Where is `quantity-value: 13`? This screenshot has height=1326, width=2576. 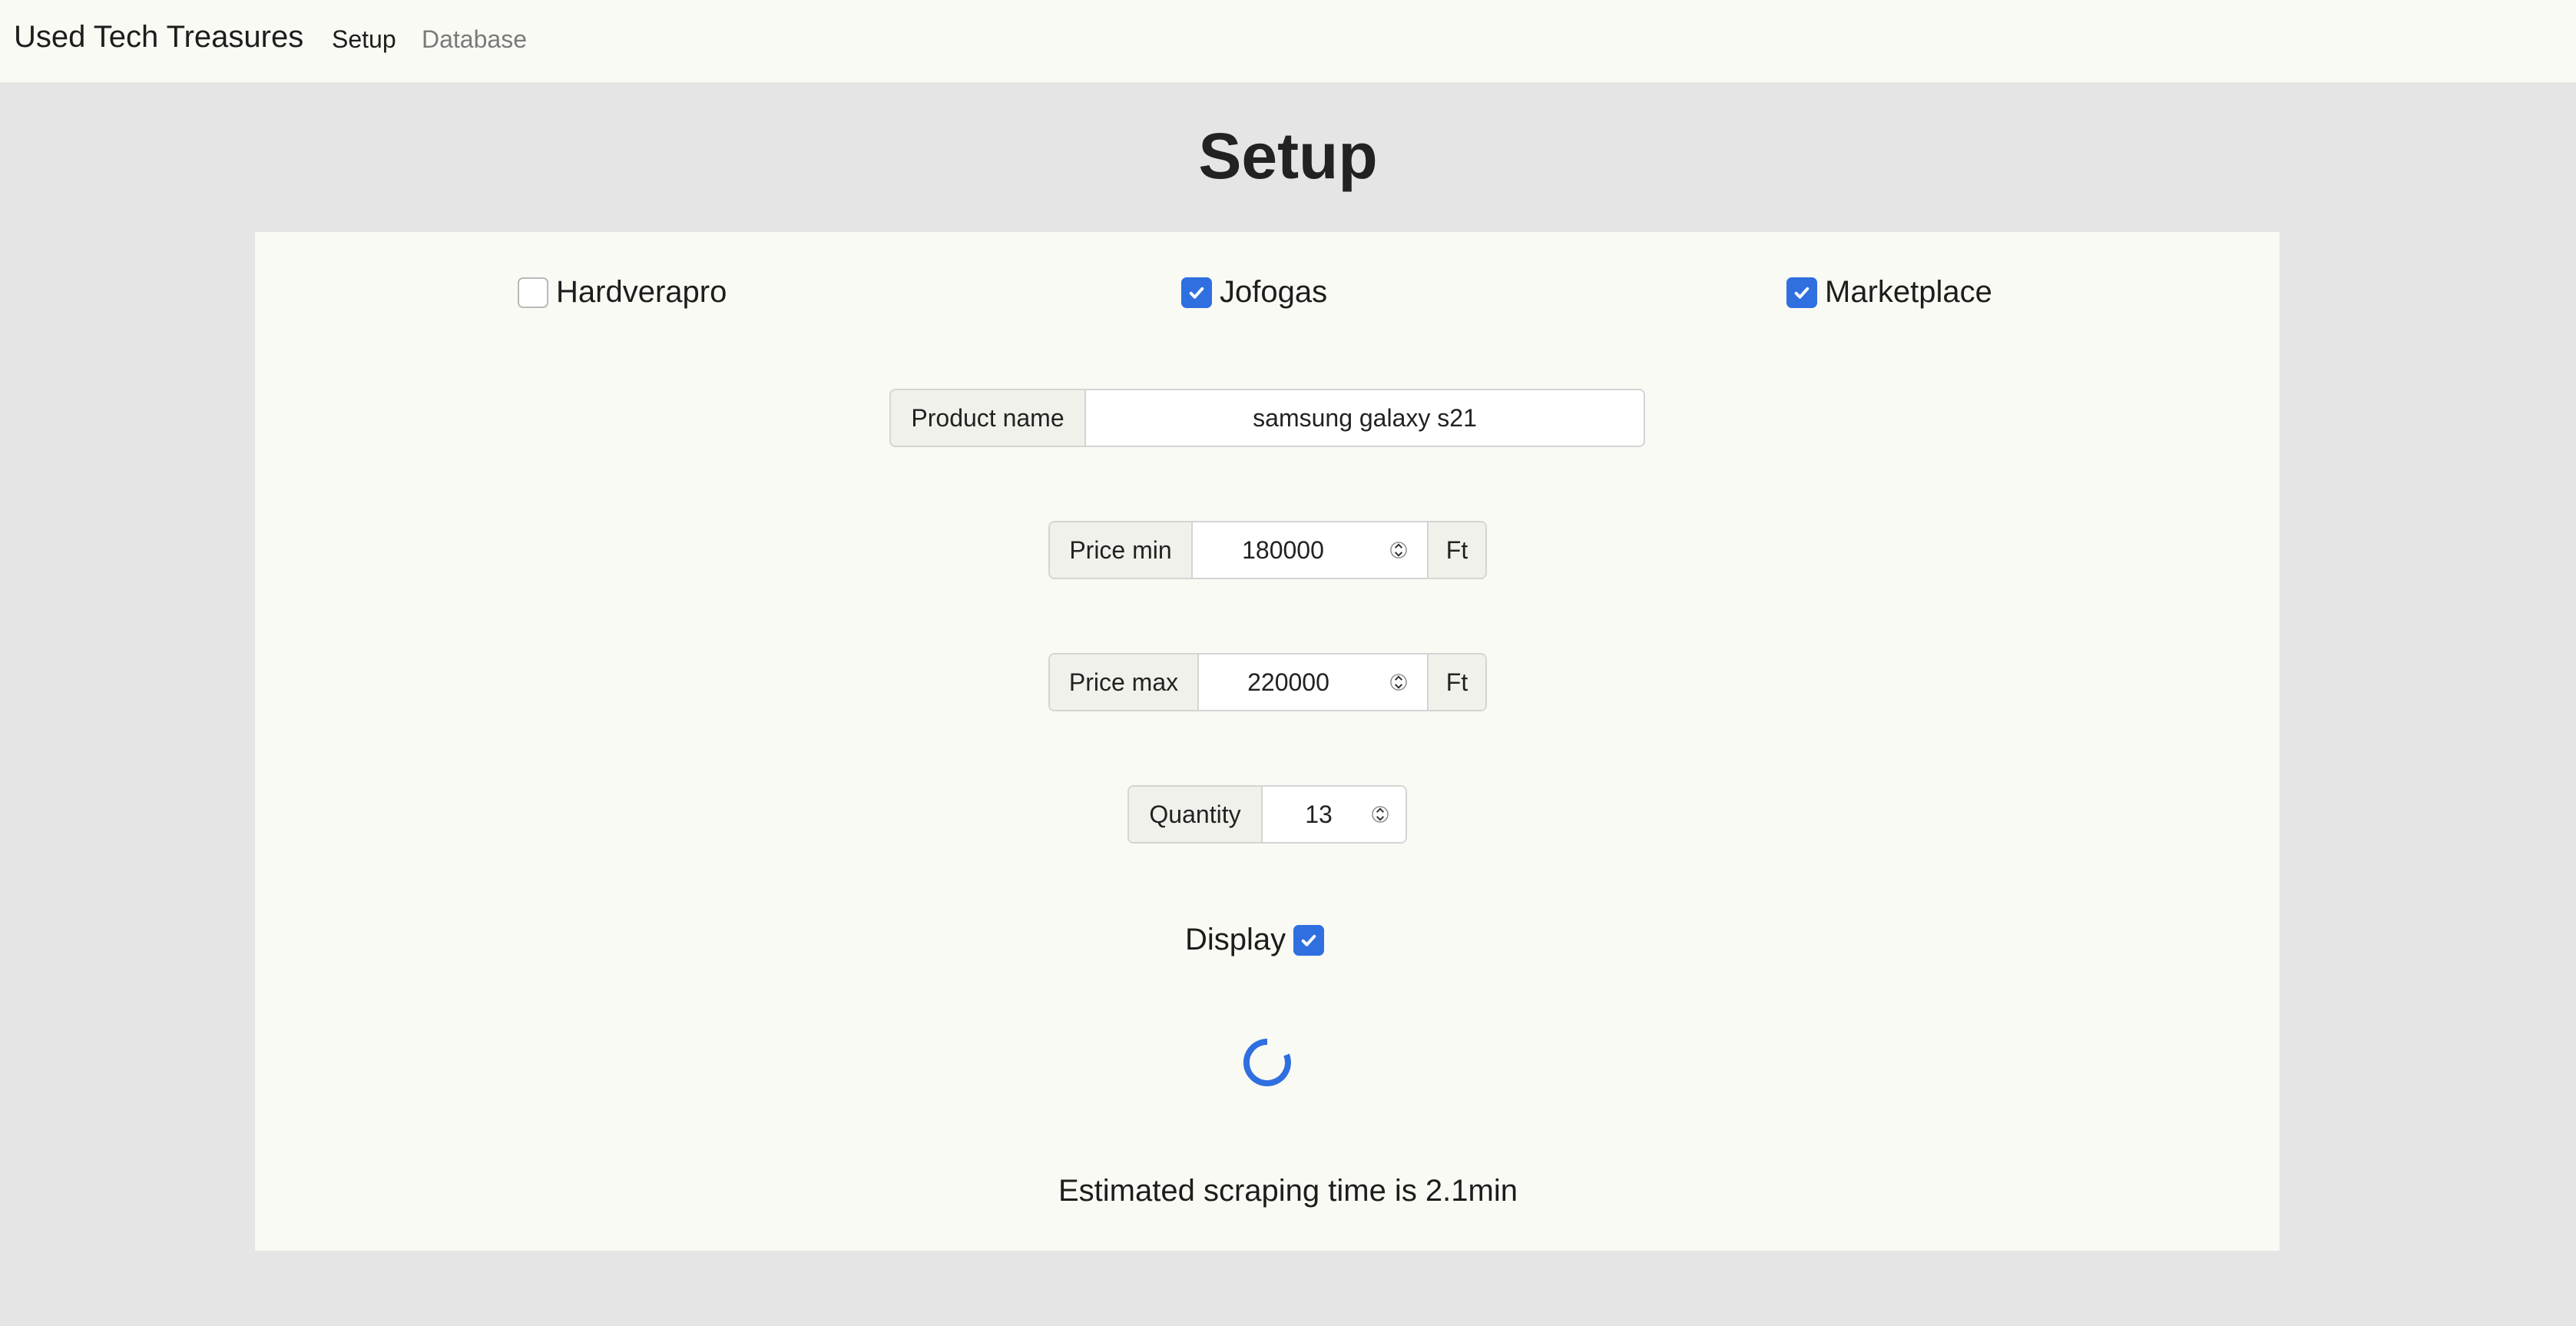
quantity-value: 13 is located at coordinates (1319, 814).